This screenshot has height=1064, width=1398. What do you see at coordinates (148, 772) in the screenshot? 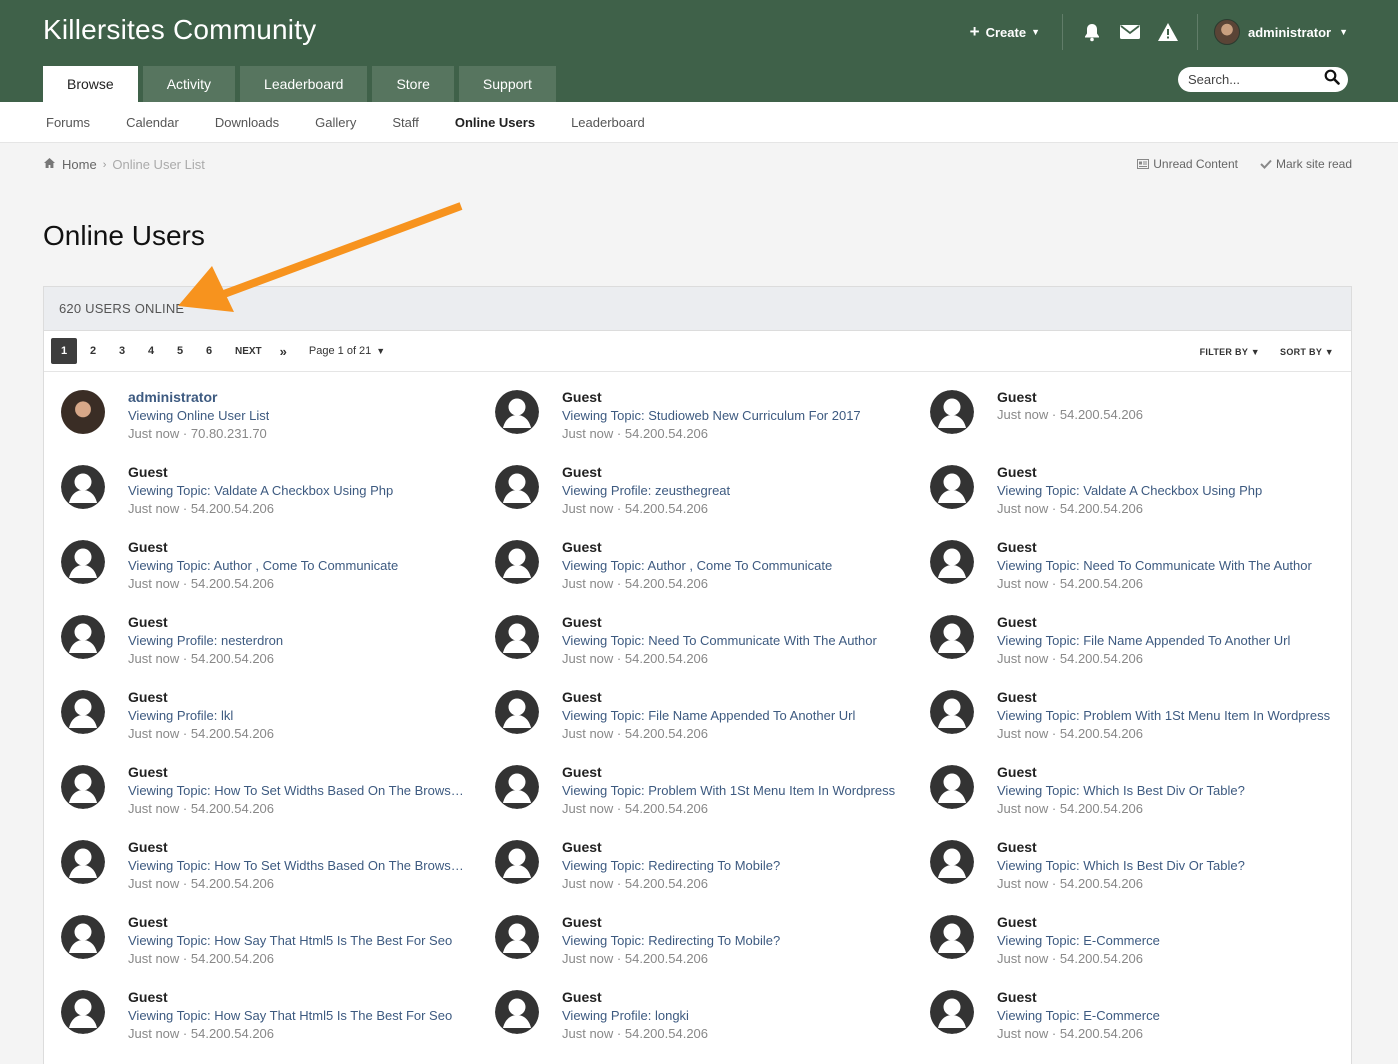
I see `user-name: Guest` at bounding box center [148, 772].